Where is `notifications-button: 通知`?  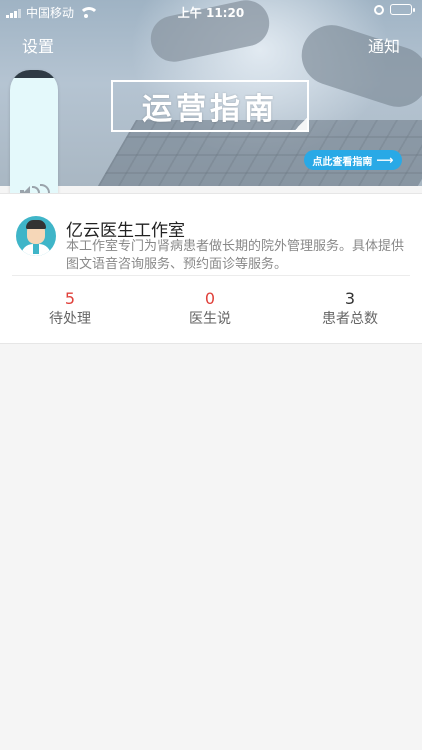 notifications-button: 通知 is located at coordinates (384, 45).